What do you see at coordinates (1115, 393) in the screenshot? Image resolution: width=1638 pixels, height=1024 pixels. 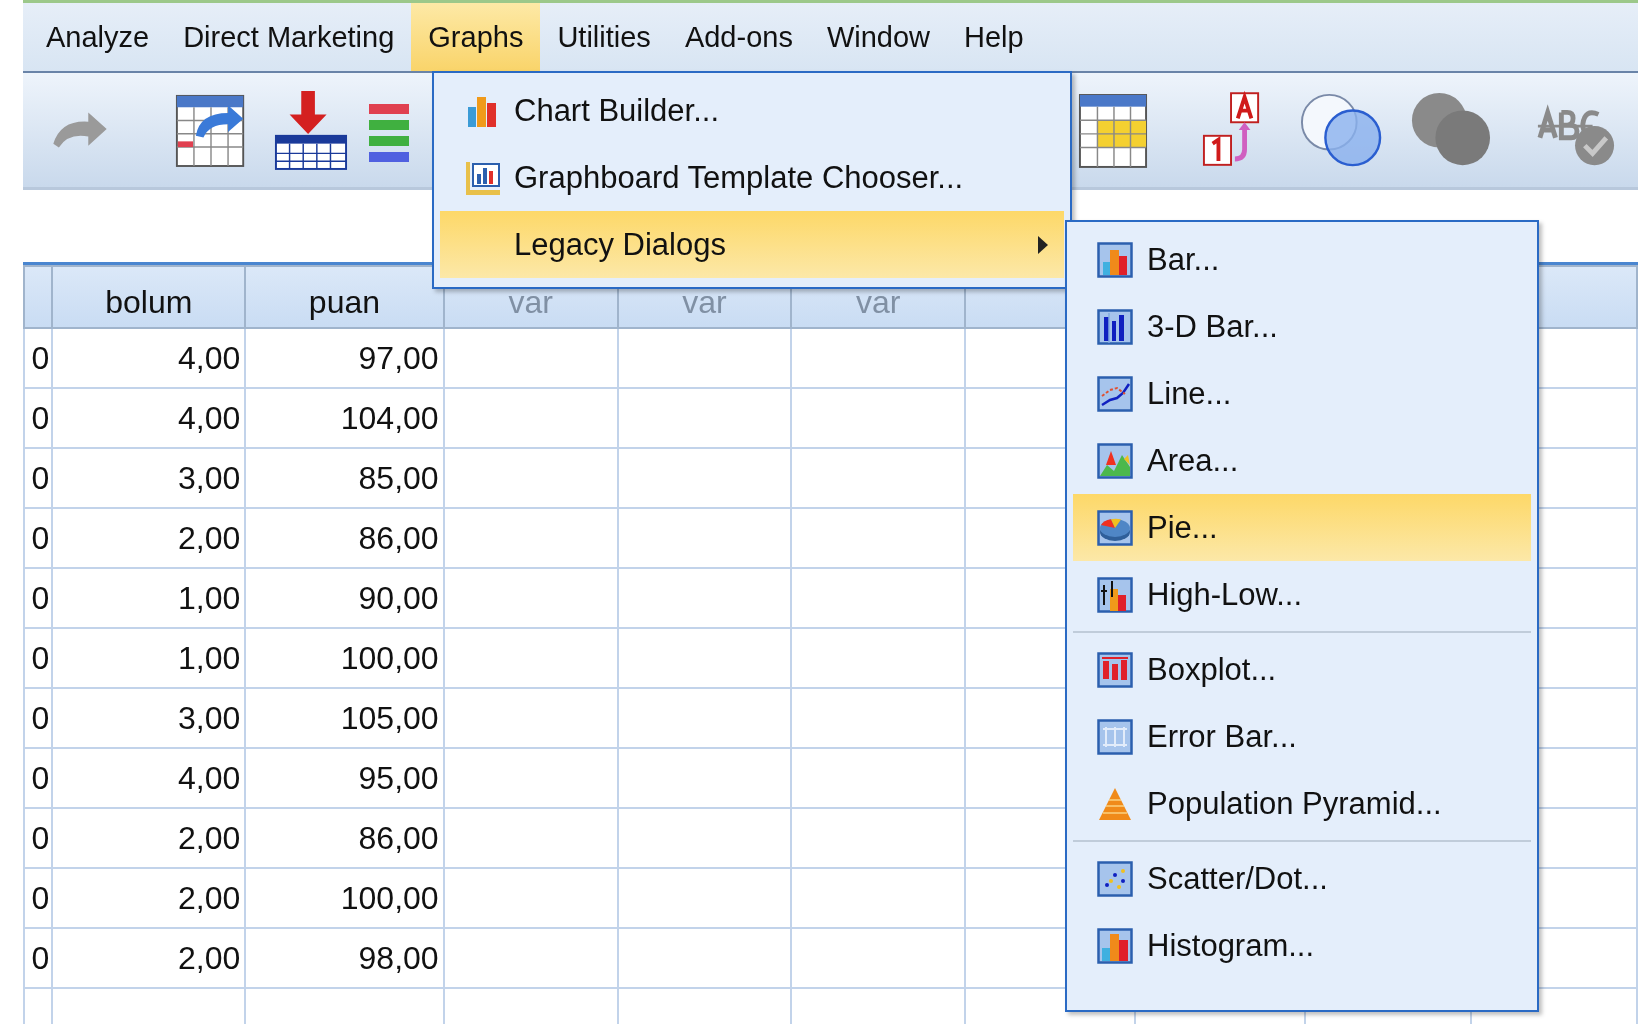 I see `line-chart-icon` at bounding box center [1115, 393].